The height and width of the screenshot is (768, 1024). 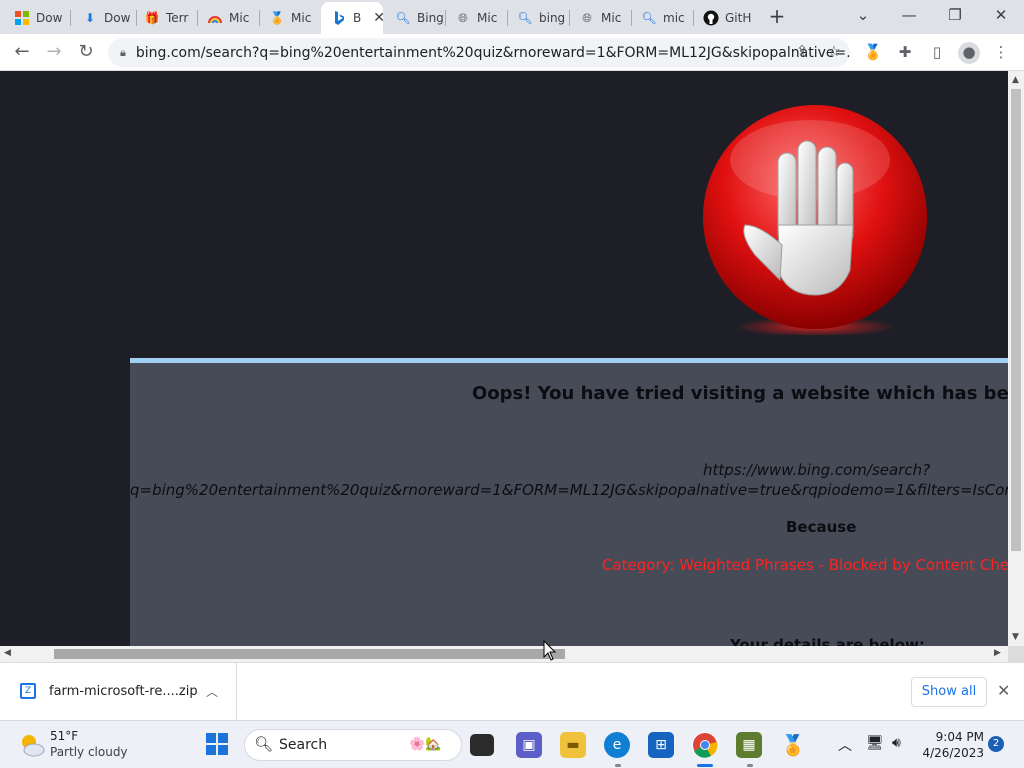 I want to click on show-all-button: Show all, so click(x=949, y=692).